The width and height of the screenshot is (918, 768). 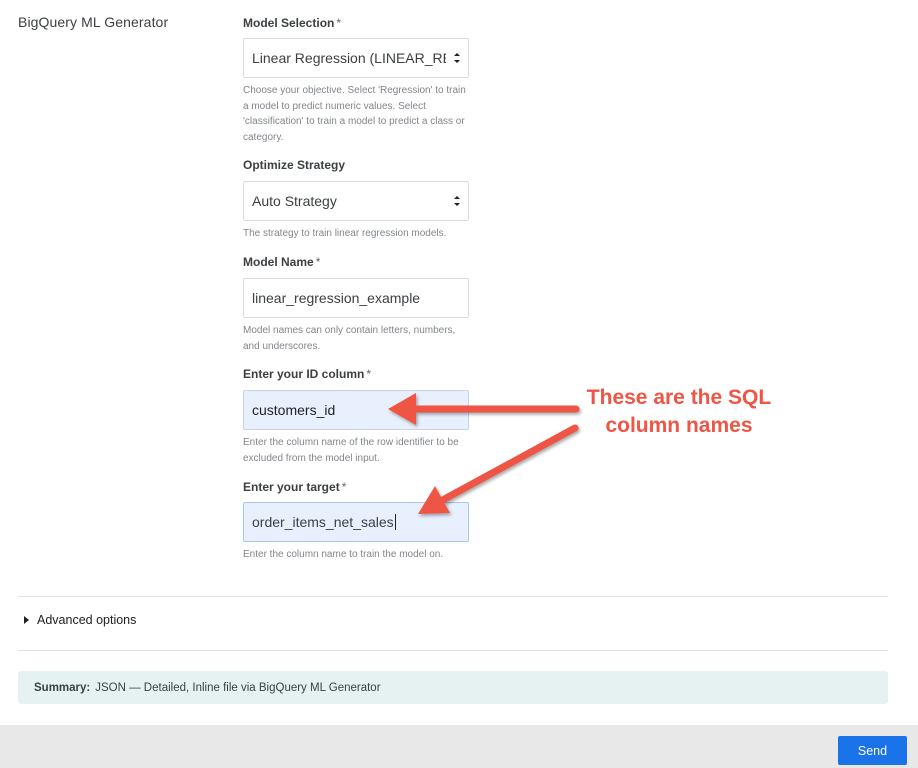 I want to click on model-selection-select: Linear Regression (LINEAR_RE, so click(x=356, y=58).